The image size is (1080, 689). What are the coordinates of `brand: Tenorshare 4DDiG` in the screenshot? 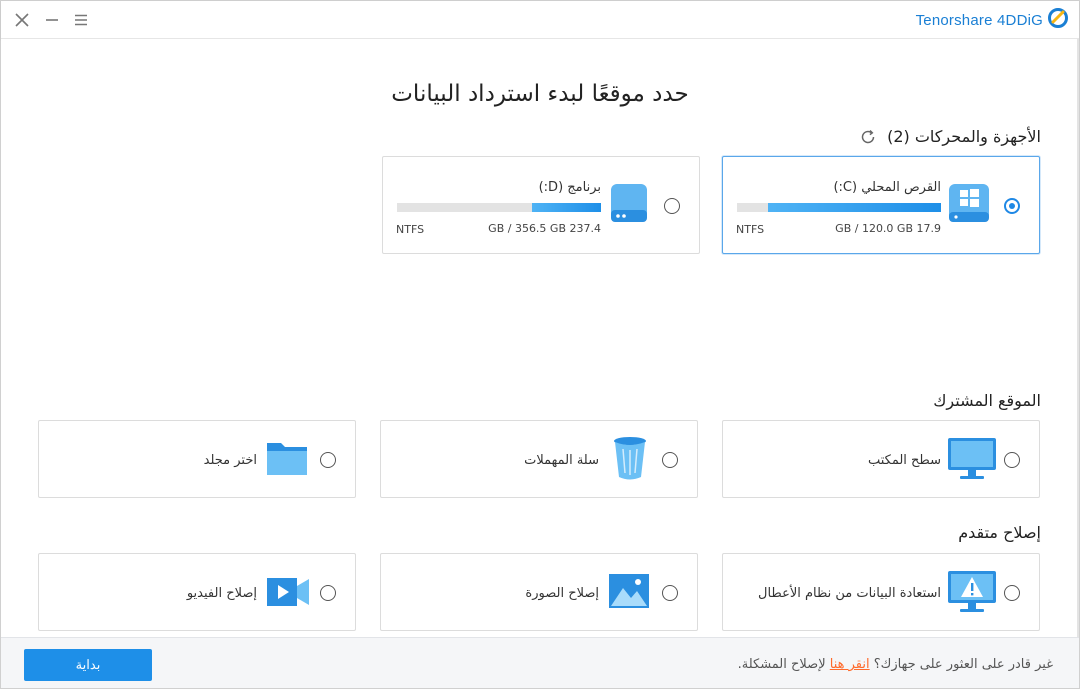 It's located at (992, 20).